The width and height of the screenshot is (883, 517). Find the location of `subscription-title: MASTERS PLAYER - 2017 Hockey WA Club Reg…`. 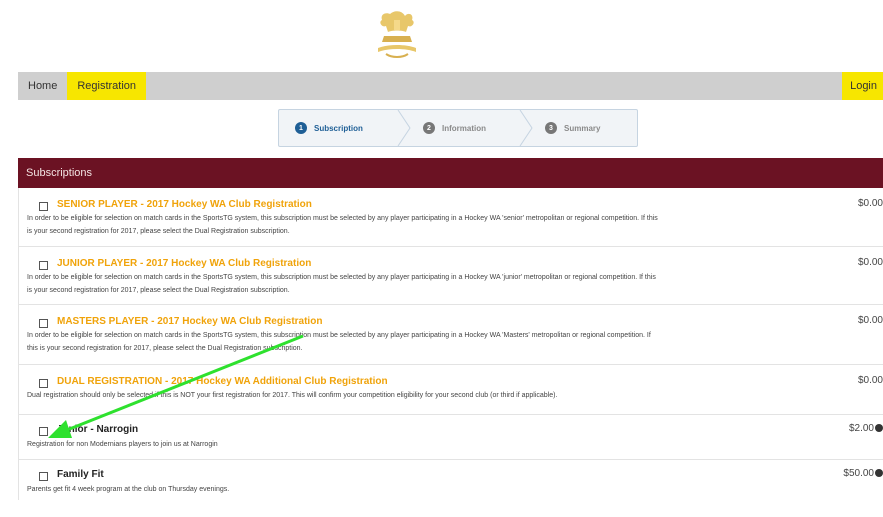

subscription-title: MASTERS PLAYER - 2017 Hockey WA Club Reg… is located at coordinates (190, 321).